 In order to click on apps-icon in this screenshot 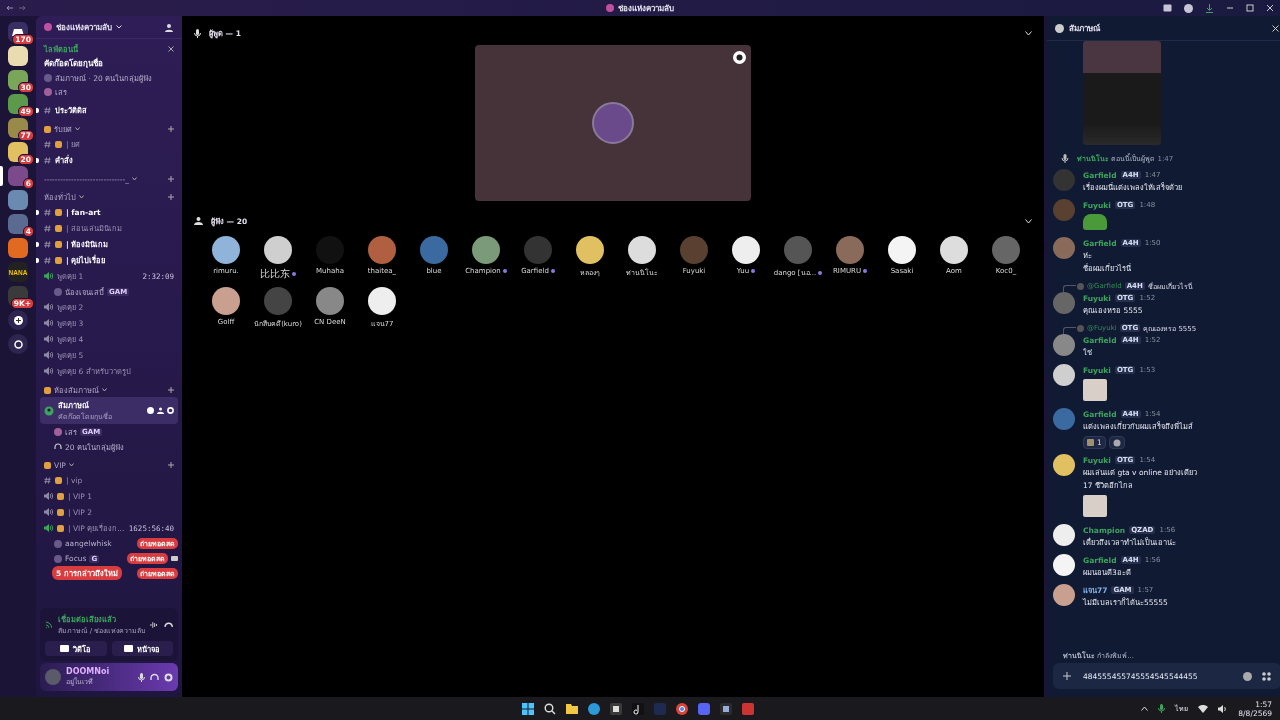, I will do `click(1266, 676)`.